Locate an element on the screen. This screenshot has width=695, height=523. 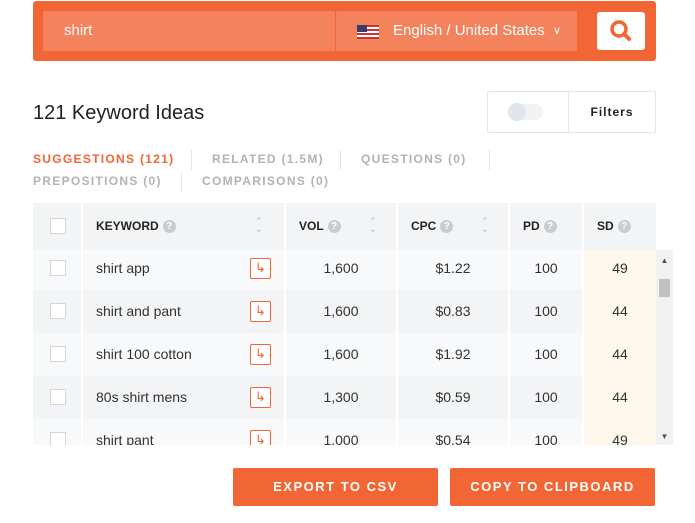
table-row: 80s shirt mens ↳ 1,300 $0.59 100 44 is located at coordinates (344, 397).